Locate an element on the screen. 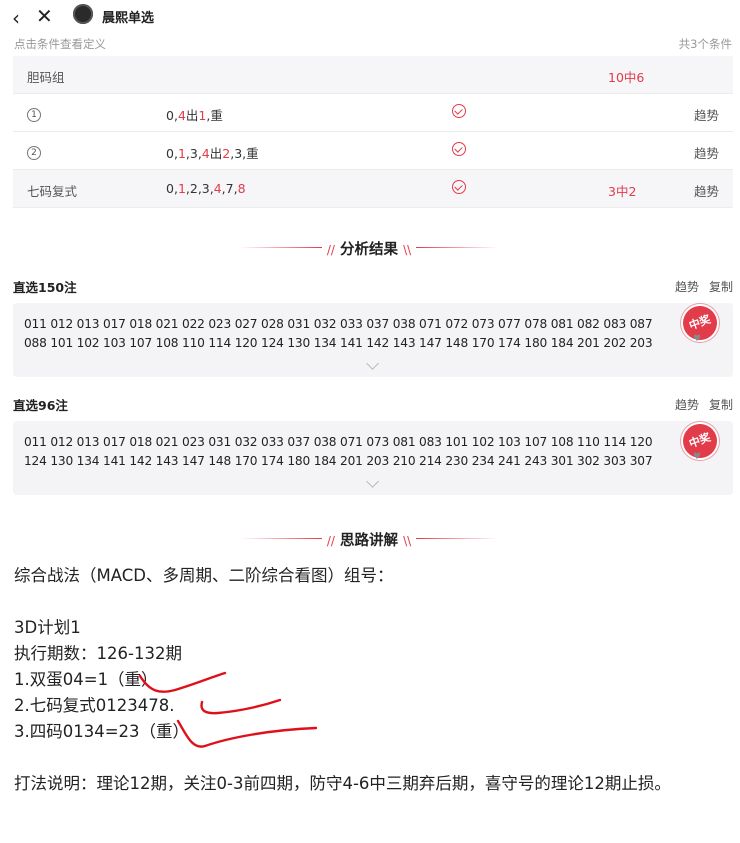  conditions-header-row: 胆码组 10中6 is located at coordinates (373, 75).